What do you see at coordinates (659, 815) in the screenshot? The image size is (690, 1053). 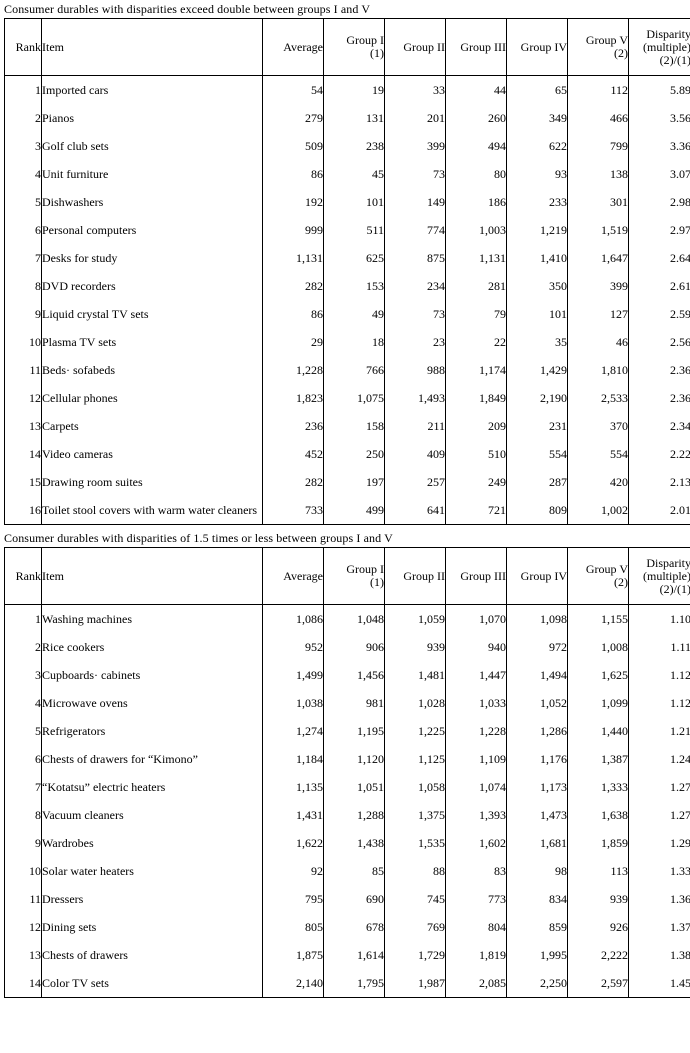 I see `cell-disparity: 1.27` at bounding box center [659, 815].